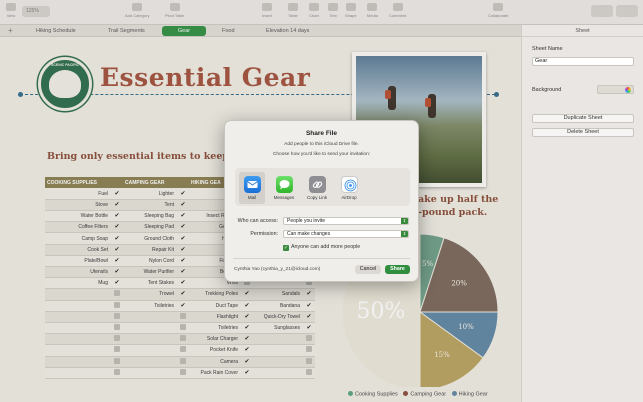 The height and width of the screenshot is (402, 643). I want to click on share-copy-link-option: Copy Link, so click(317, 188).